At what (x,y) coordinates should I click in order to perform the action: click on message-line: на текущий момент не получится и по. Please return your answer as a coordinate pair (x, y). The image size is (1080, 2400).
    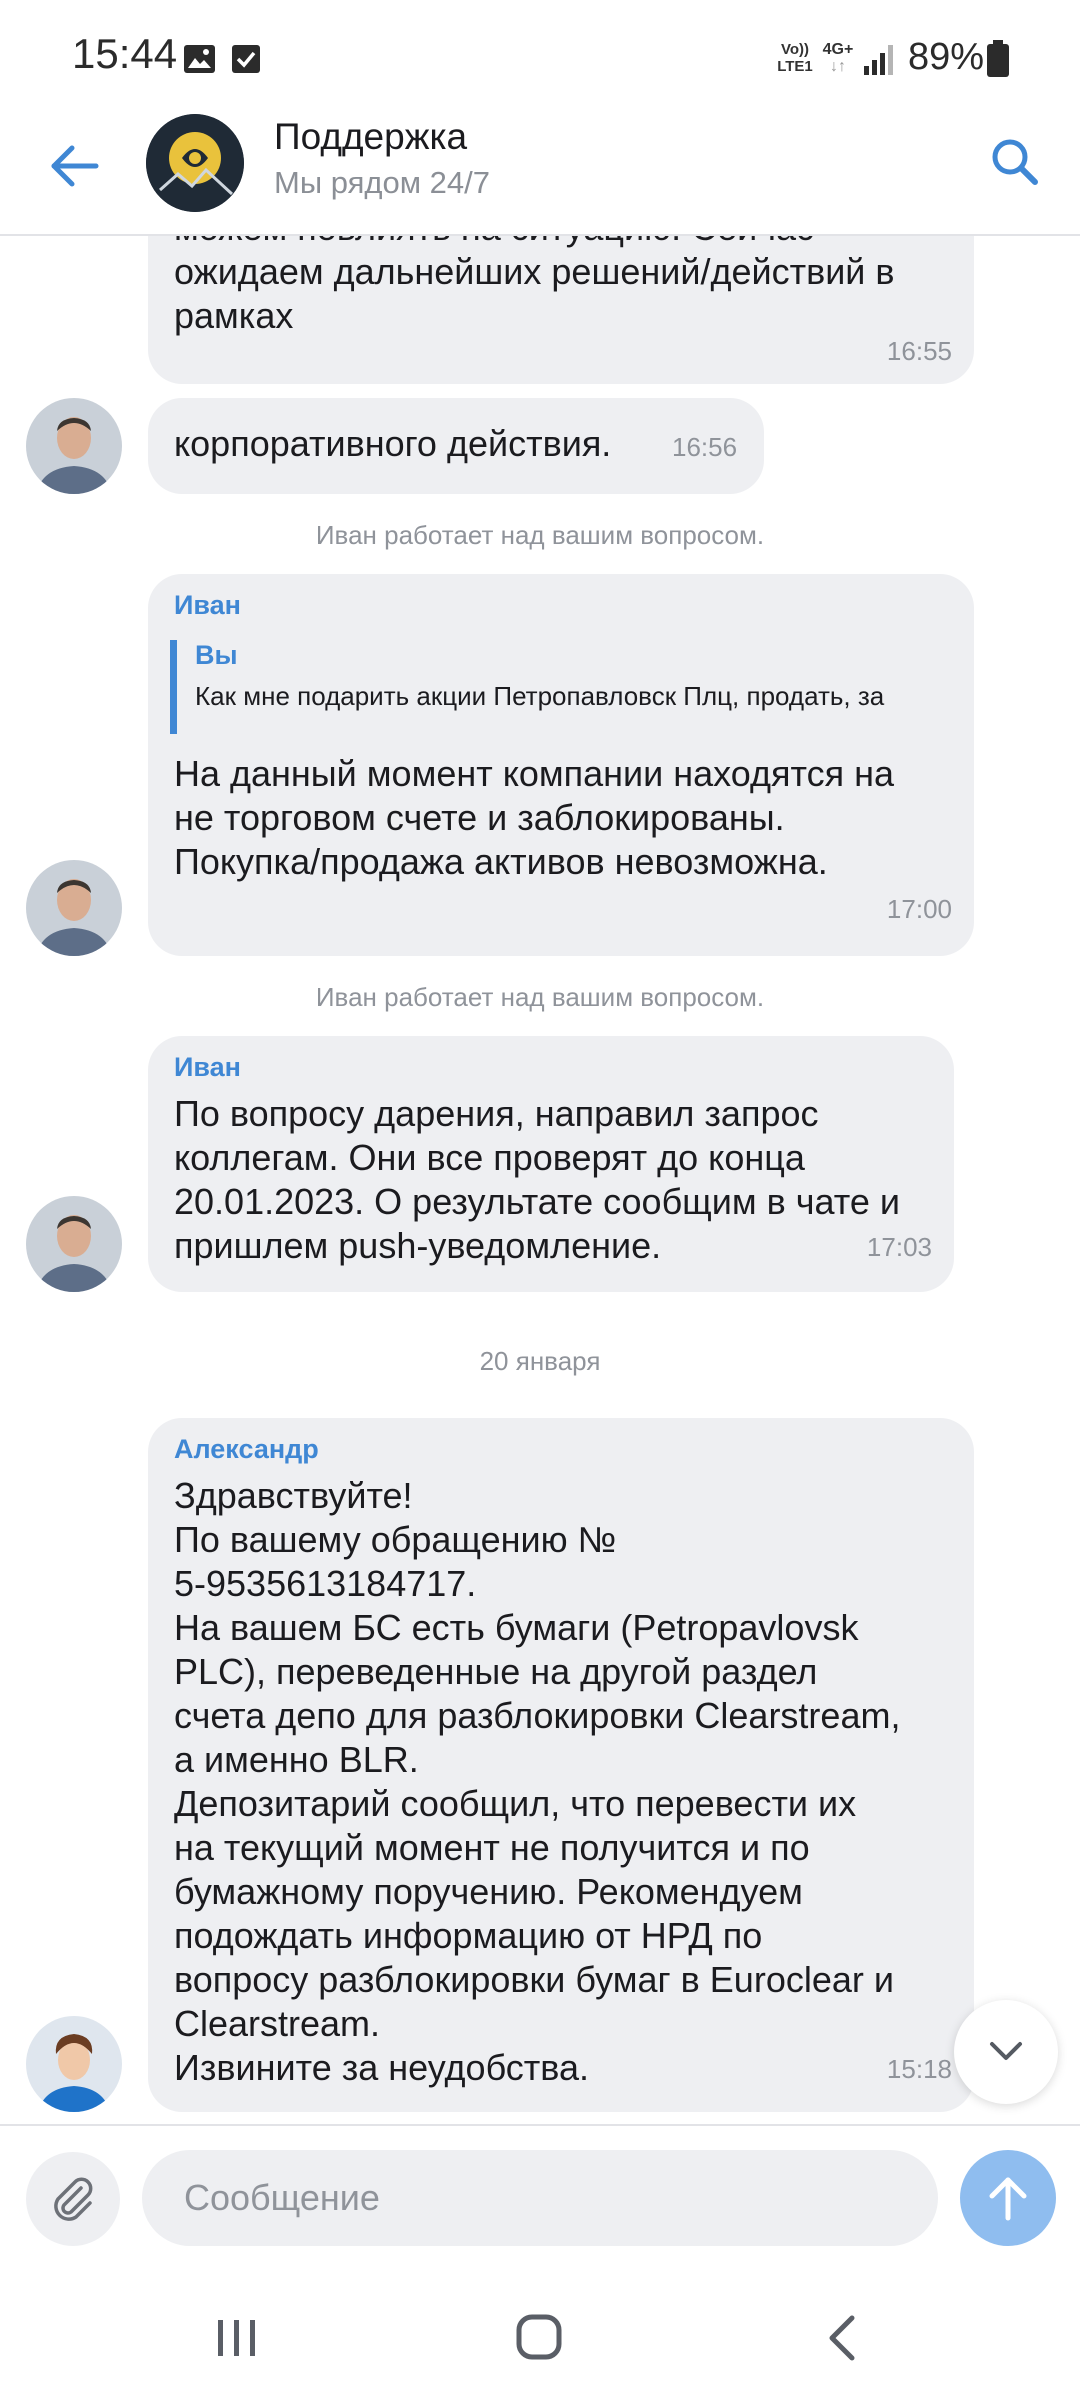
    Looking at the image, I should click on (492, 1847).